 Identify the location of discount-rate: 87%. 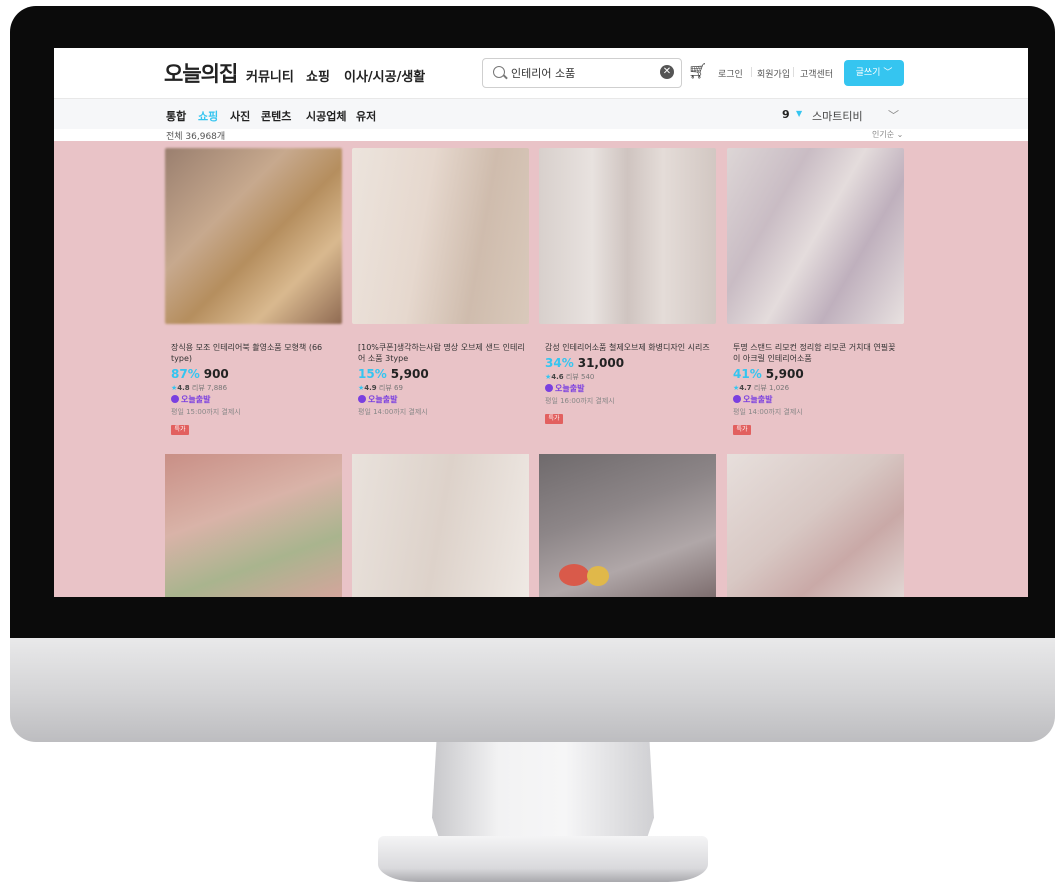
(185, 374).